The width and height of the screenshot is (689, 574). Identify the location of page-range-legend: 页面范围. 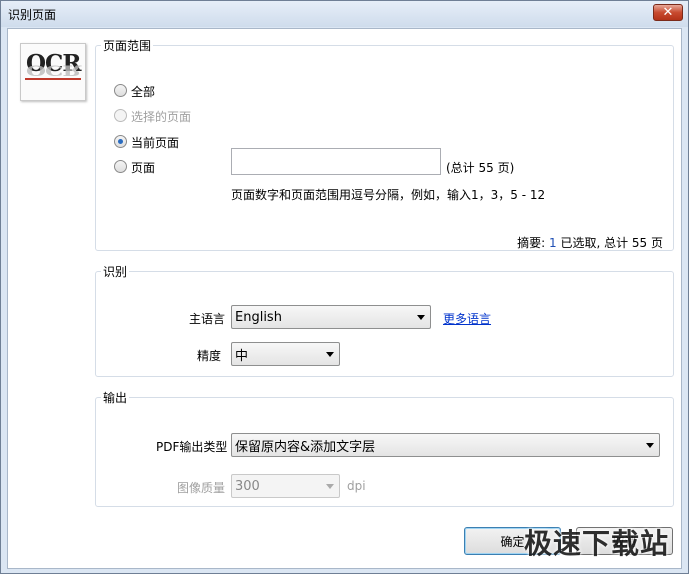
(127, 46).